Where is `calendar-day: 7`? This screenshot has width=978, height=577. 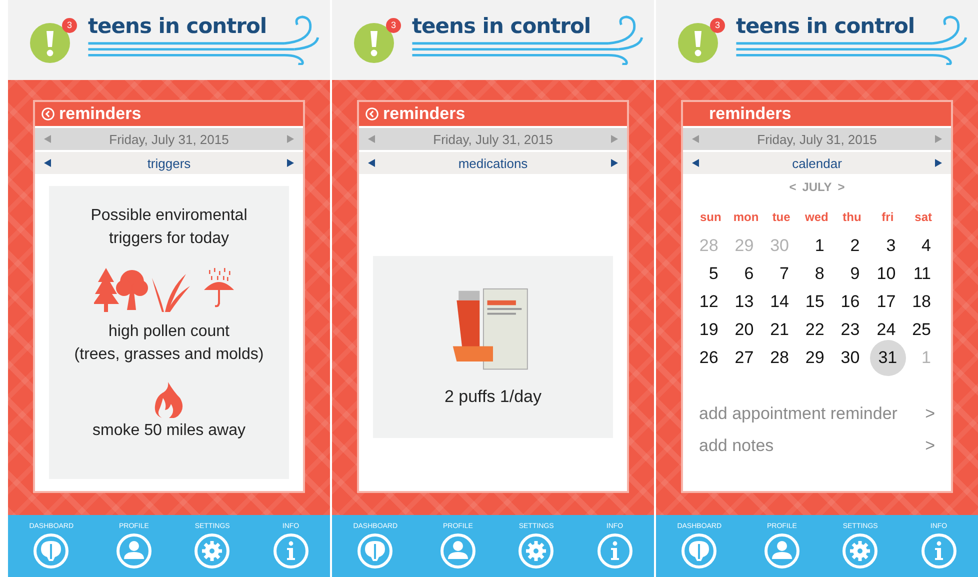 calendar-day: 7 is located at coordinates (781, 274).